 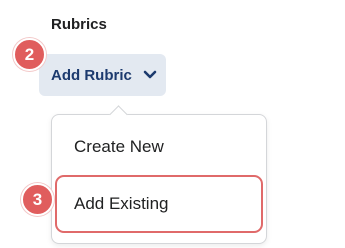 What do you see at coordinates (91, 75) in the screenshot?
I see `add-rubric-label: Add Rubric` at bounding box center [91, 75].